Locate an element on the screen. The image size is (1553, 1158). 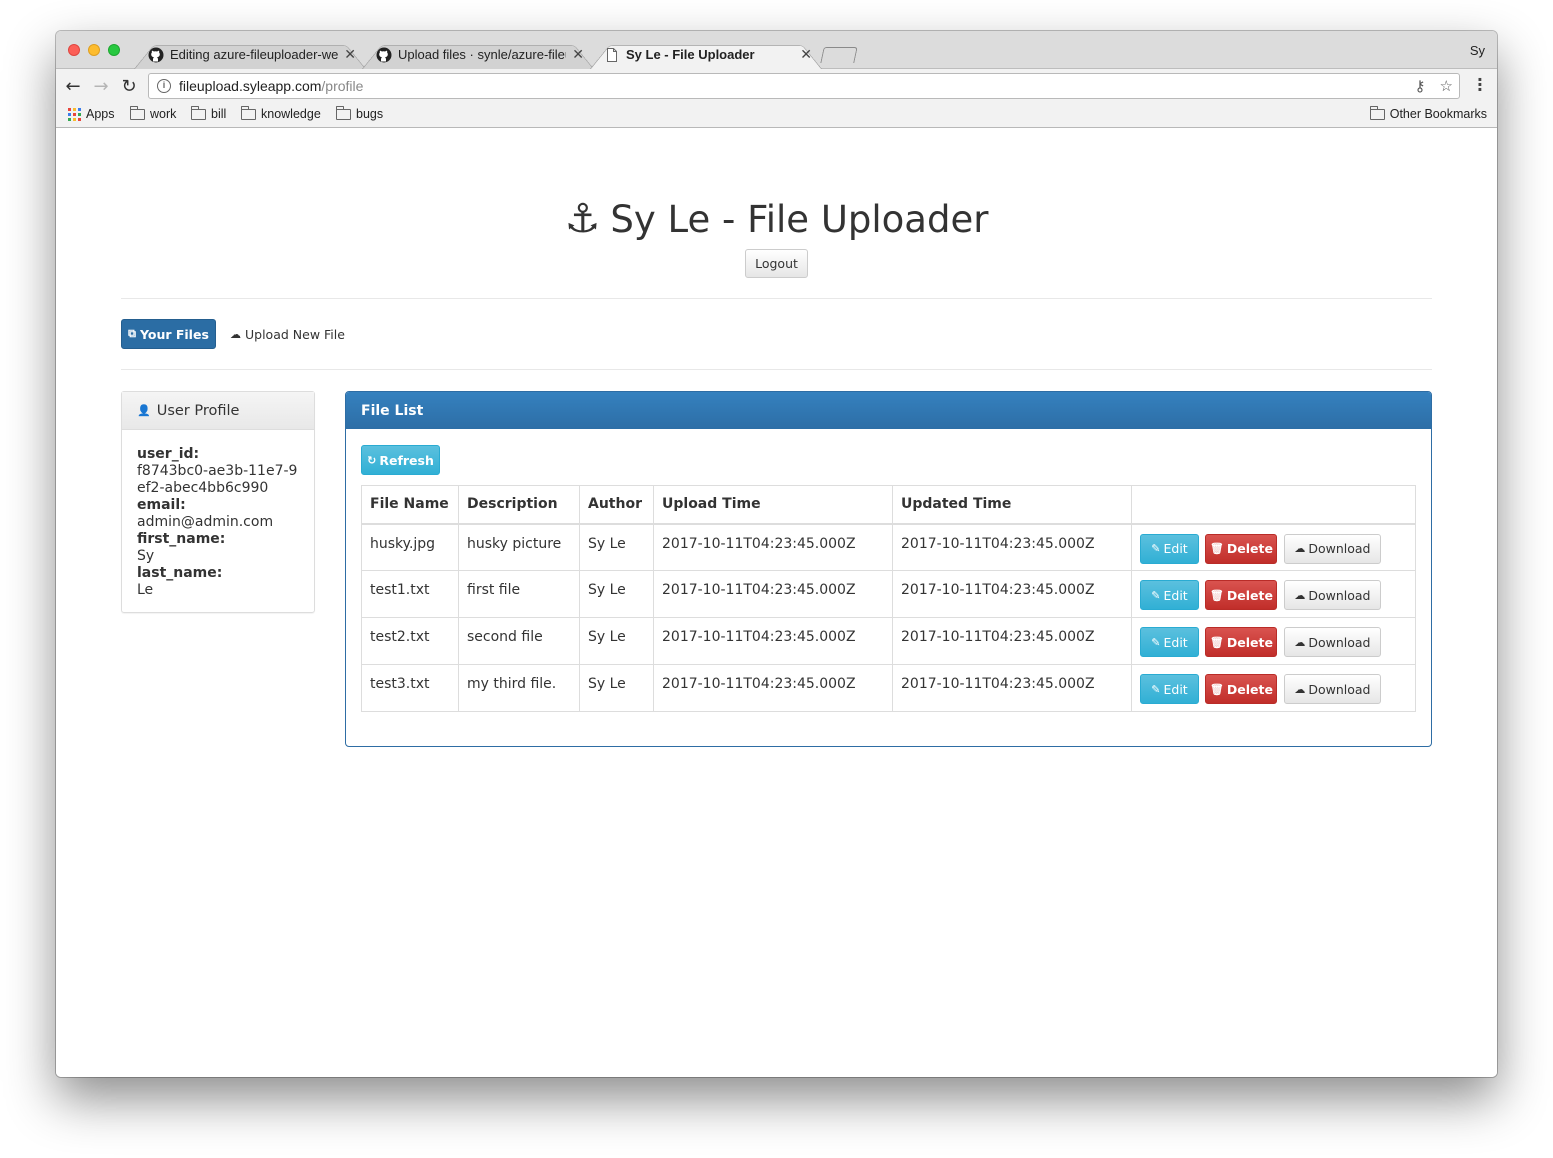
bookmark-knowledge: knowledge is located at coordinates (281, 113).